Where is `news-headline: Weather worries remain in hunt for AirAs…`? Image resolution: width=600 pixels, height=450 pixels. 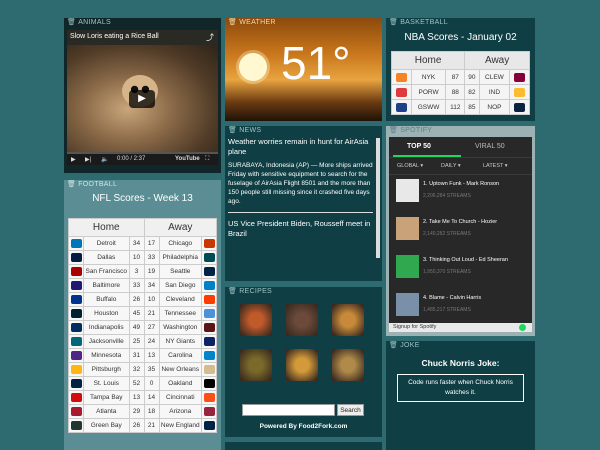 news-headline: Weather worries remain in hunt for AirAs… is located at coordinates (300, 147).